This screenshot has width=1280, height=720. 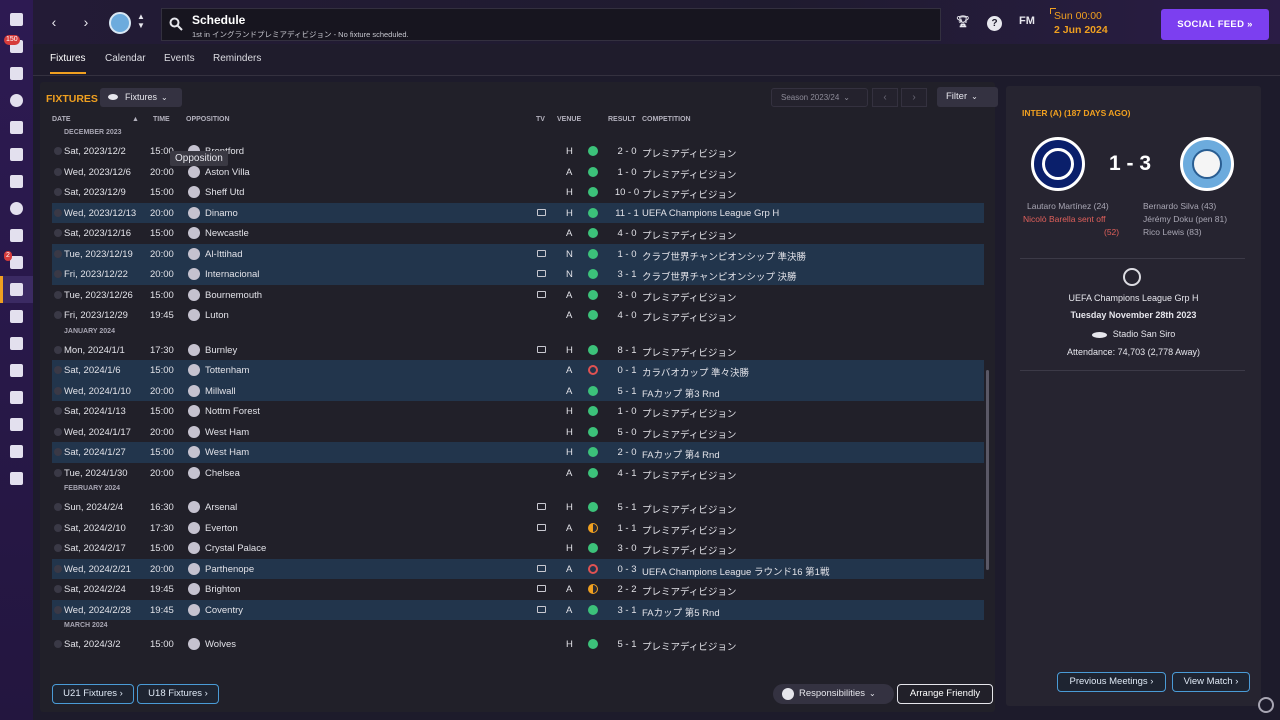 What do you see at coordinates (724, 256) in the screenshot?
I see `fixture-competition: クラブ世界チャンピオンシップ 準決勝` at bounding box center [724, 256].